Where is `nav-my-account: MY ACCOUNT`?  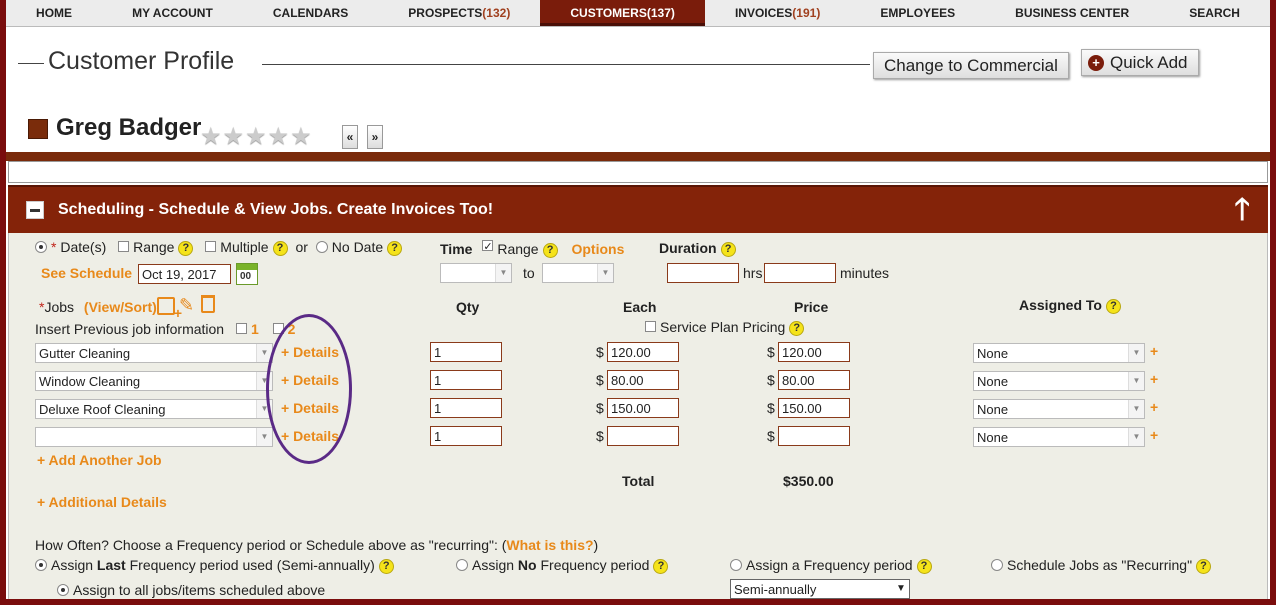
nav-my-account: MY ACCOUNT is located at coordinates (172, 13).